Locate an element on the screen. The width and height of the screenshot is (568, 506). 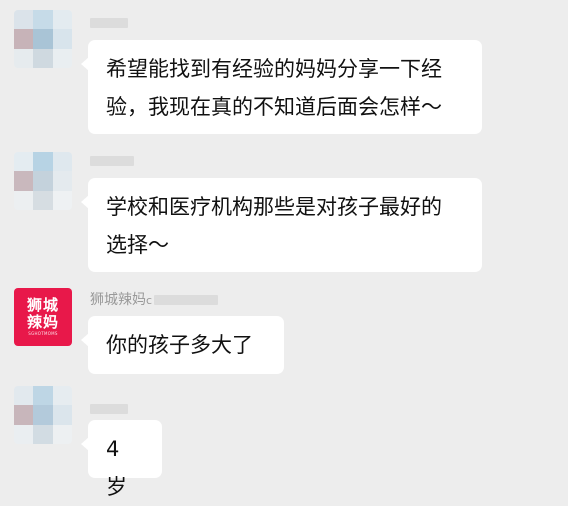
message-bubble: 你的孩子多大了 is located at coordinates (182, 345).